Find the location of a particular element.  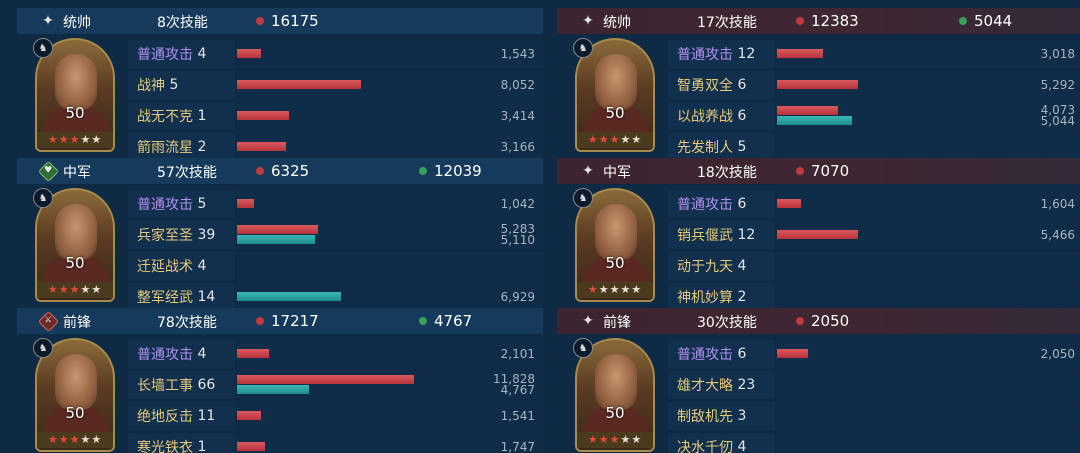

skill-name: 兵家至圣 is located at coordinates (165, 236).